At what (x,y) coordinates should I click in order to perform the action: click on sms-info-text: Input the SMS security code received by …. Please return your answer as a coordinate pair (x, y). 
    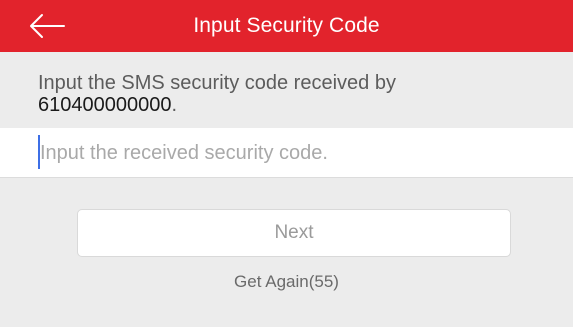
    Looking at the image, I should click on (298, 94).